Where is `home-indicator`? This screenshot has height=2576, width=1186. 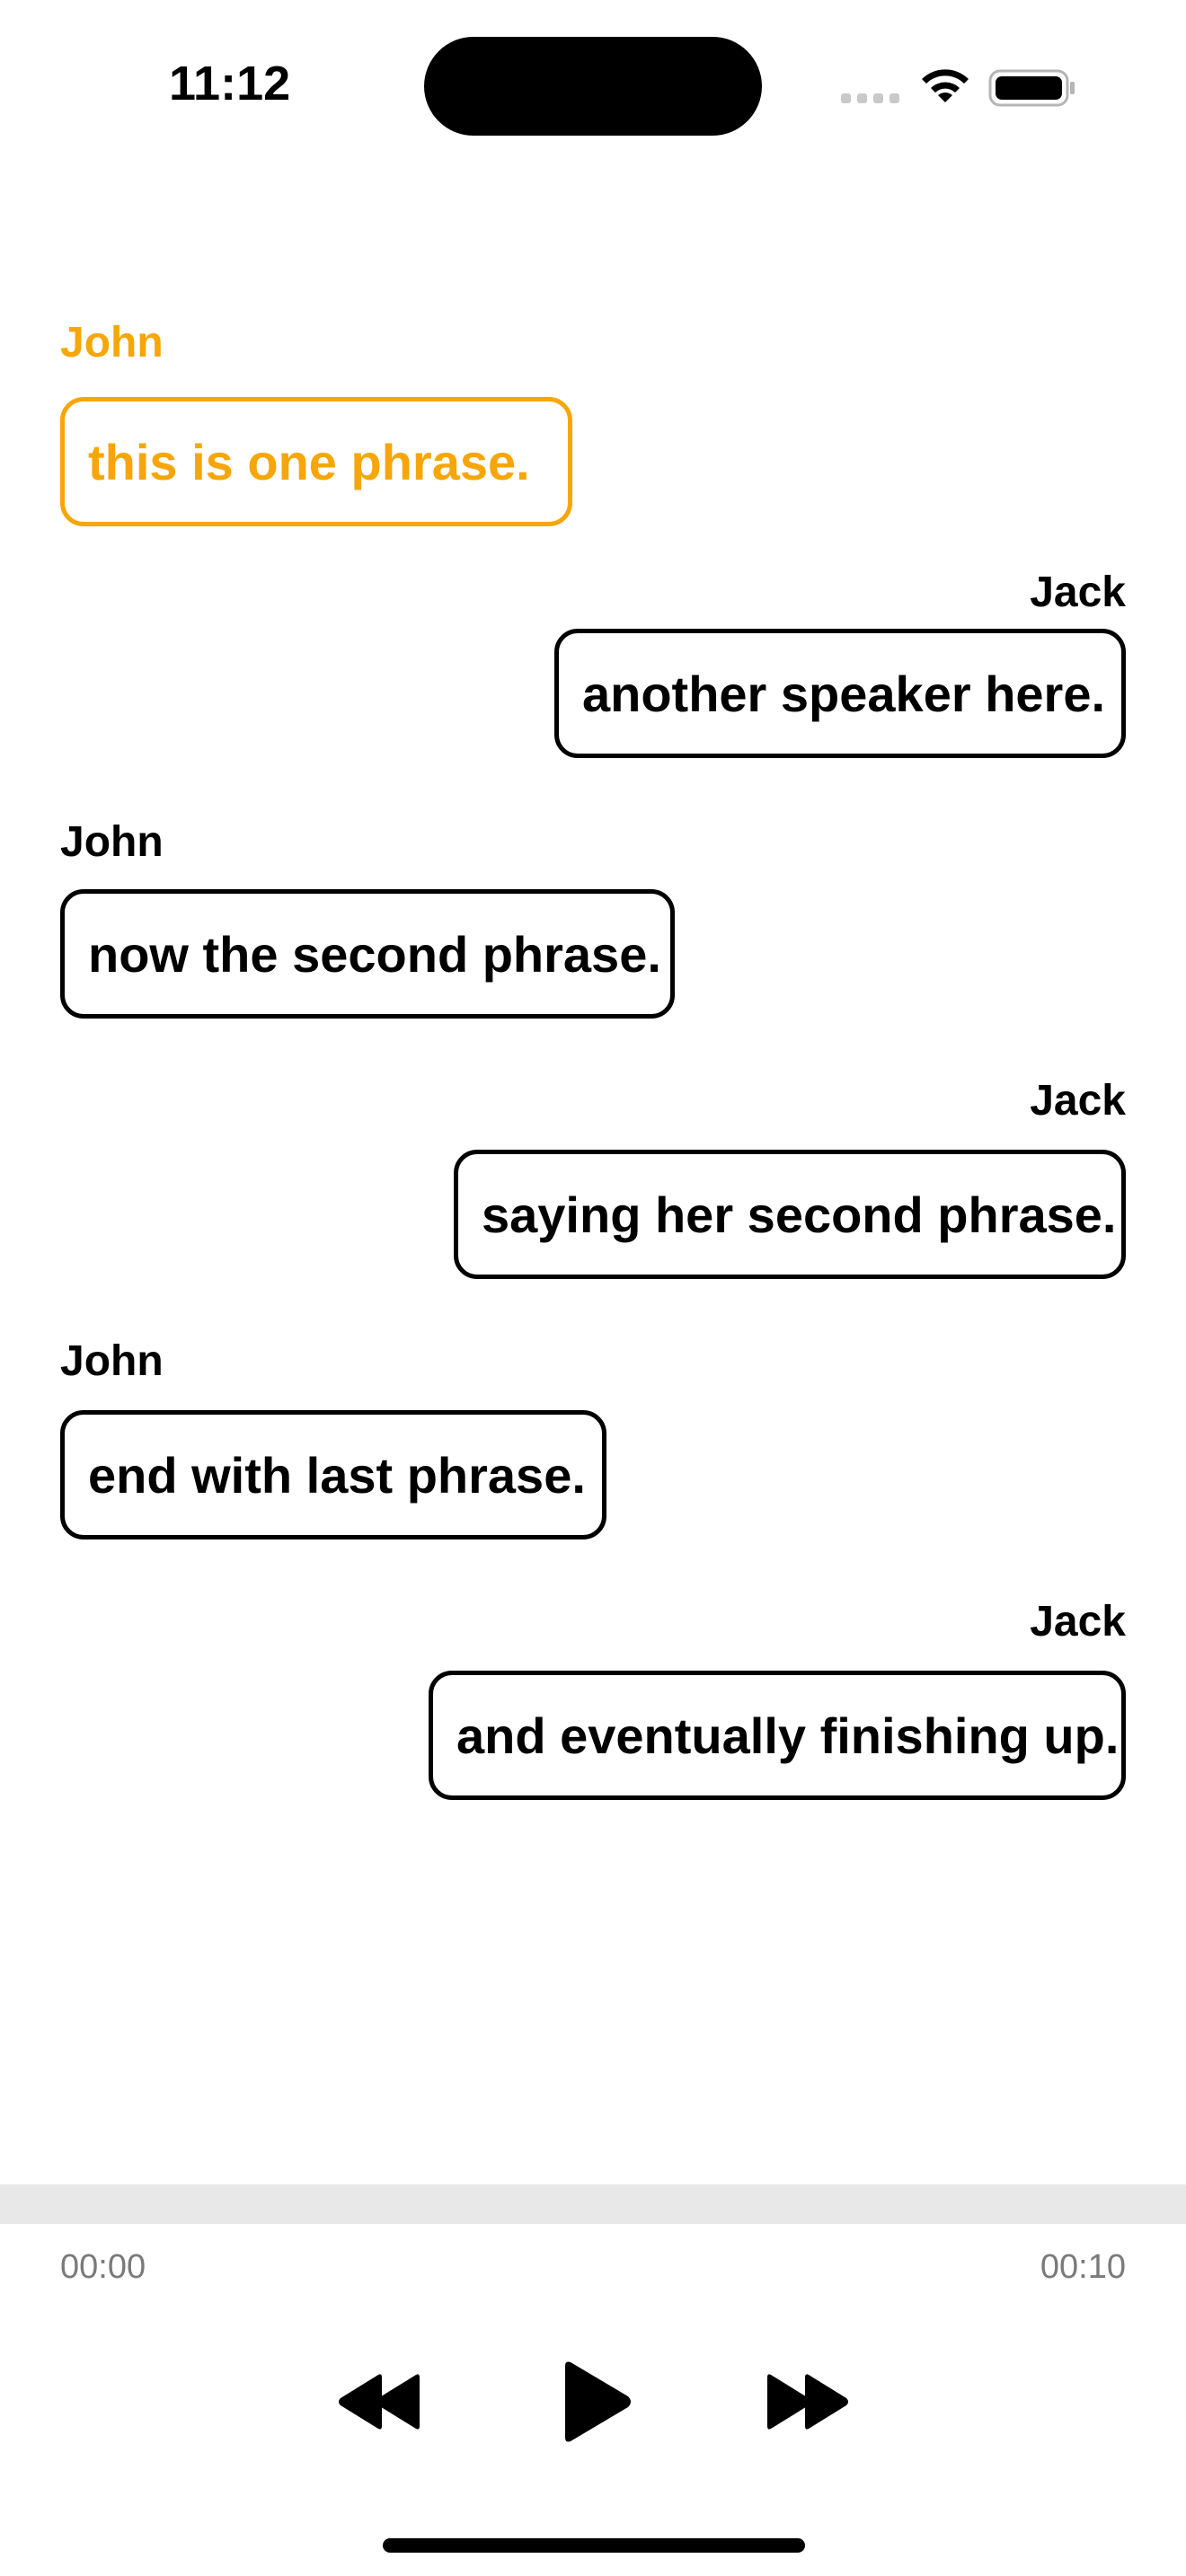 home-indicator is located at coordinates (594, 2545).